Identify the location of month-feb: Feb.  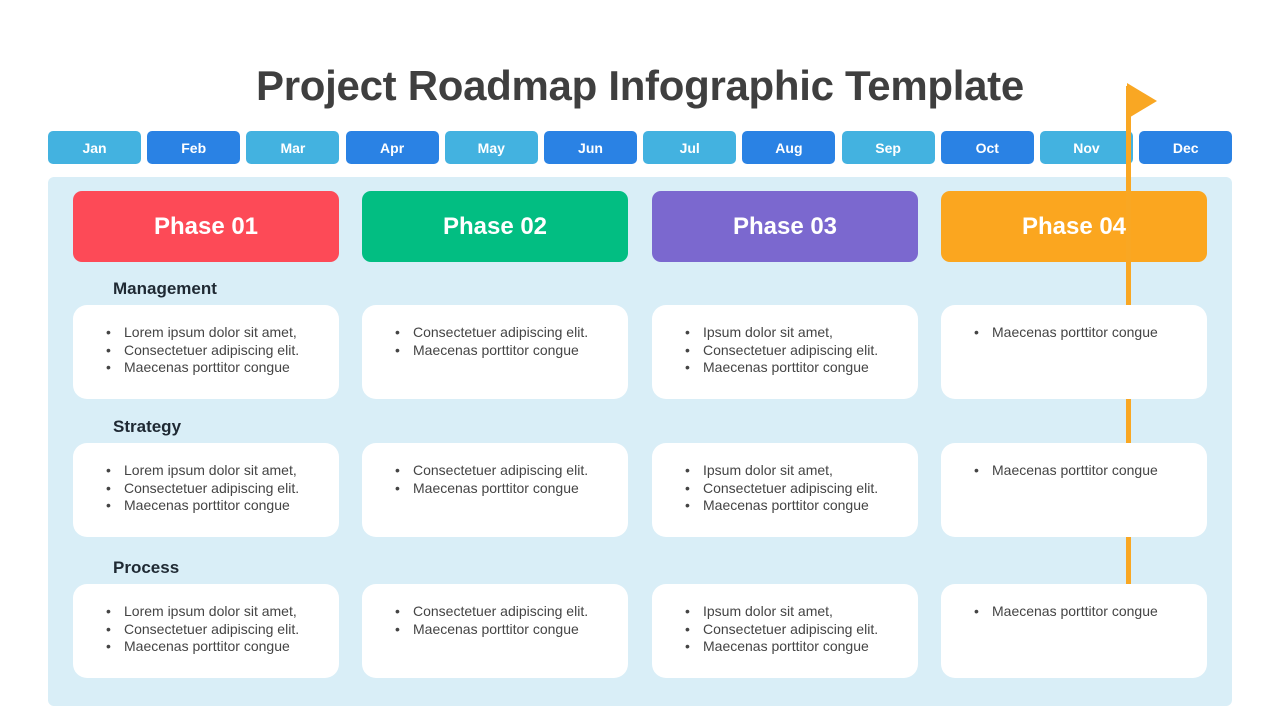
(194, 147).